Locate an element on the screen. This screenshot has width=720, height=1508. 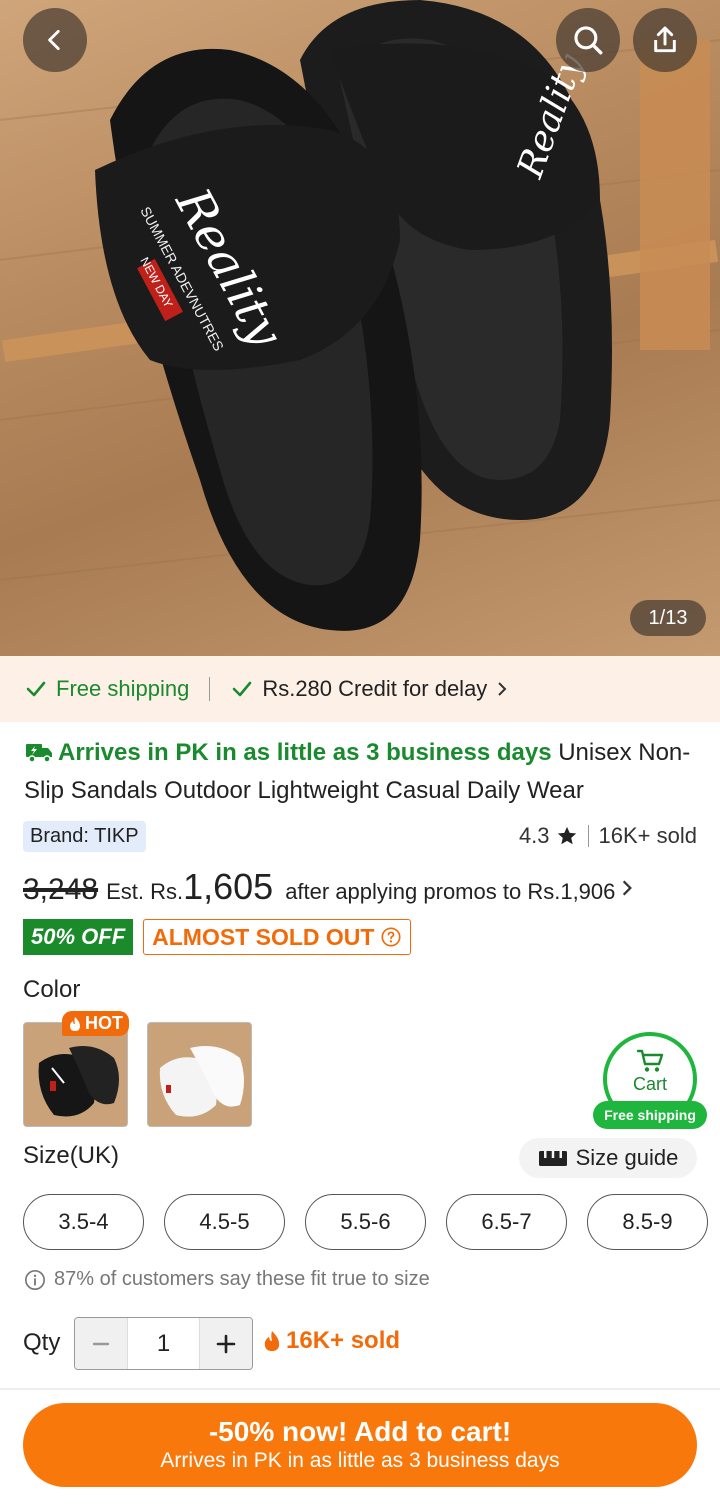
ruler-icon is located at coordinates (552, 1158).